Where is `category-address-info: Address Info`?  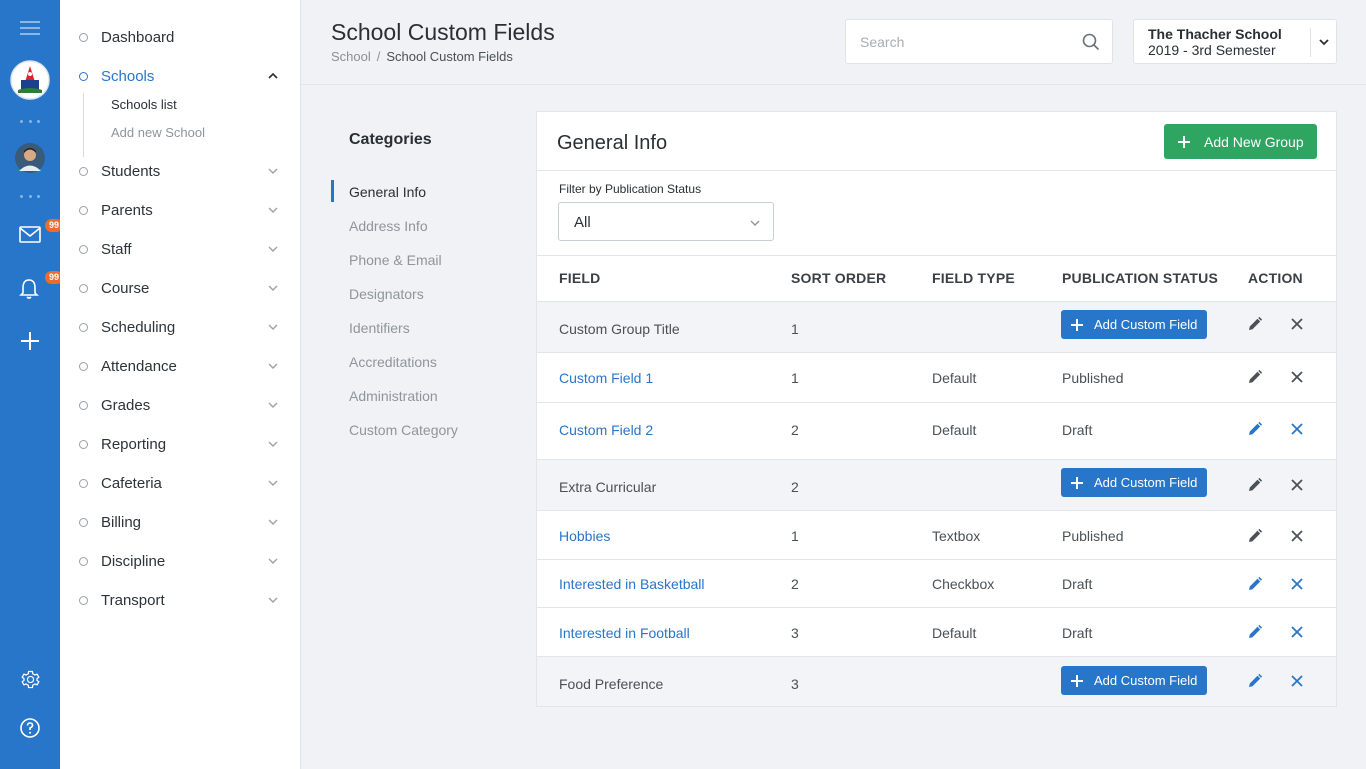
category-address-info: Address Info is located at coordinates (388, 226).